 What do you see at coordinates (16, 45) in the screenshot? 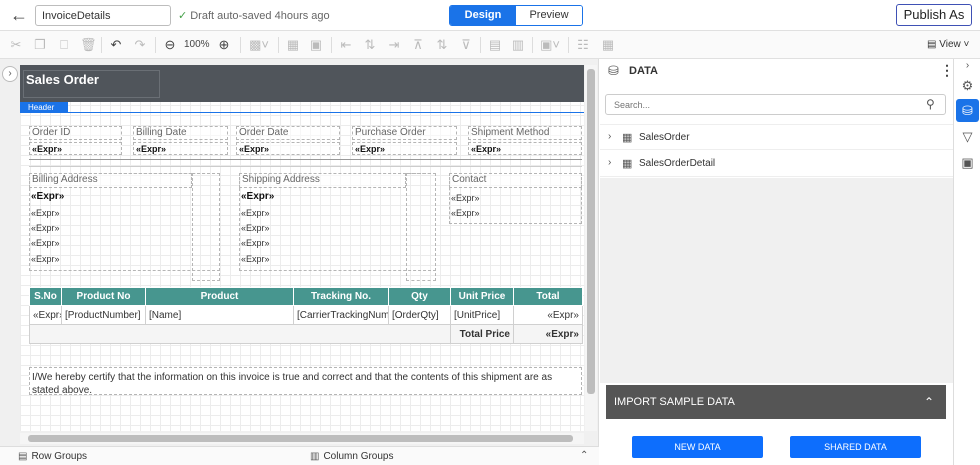
I see `cut-icon: ✂` at bounding box center [16, 45].